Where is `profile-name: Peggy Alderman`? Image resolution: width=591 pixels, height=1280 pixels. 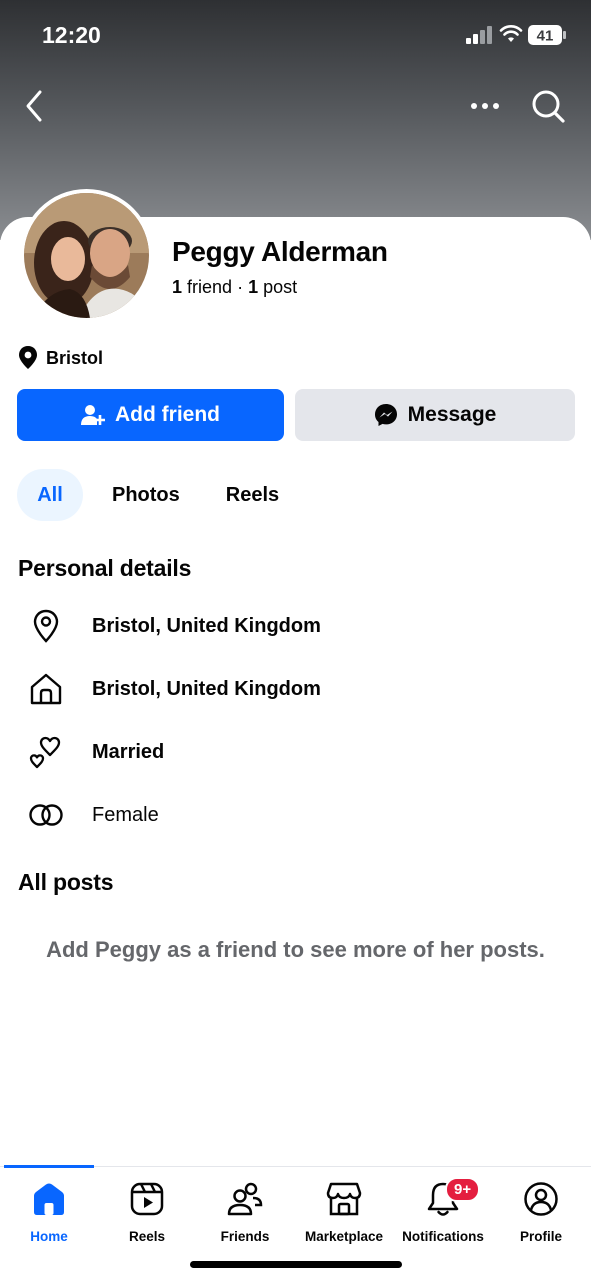 profile-name: Peggy Alderman is located at coordinates (280, 251).